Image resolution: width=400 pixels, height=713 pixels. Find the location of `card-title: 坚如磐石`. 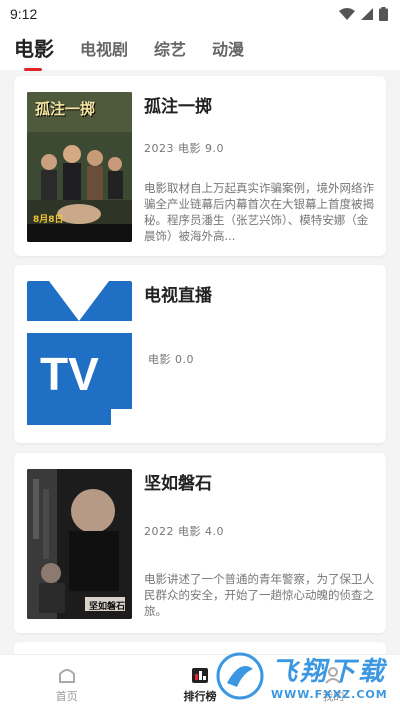

card-title: 坚如磐石 is located at coordinates (178, 484).